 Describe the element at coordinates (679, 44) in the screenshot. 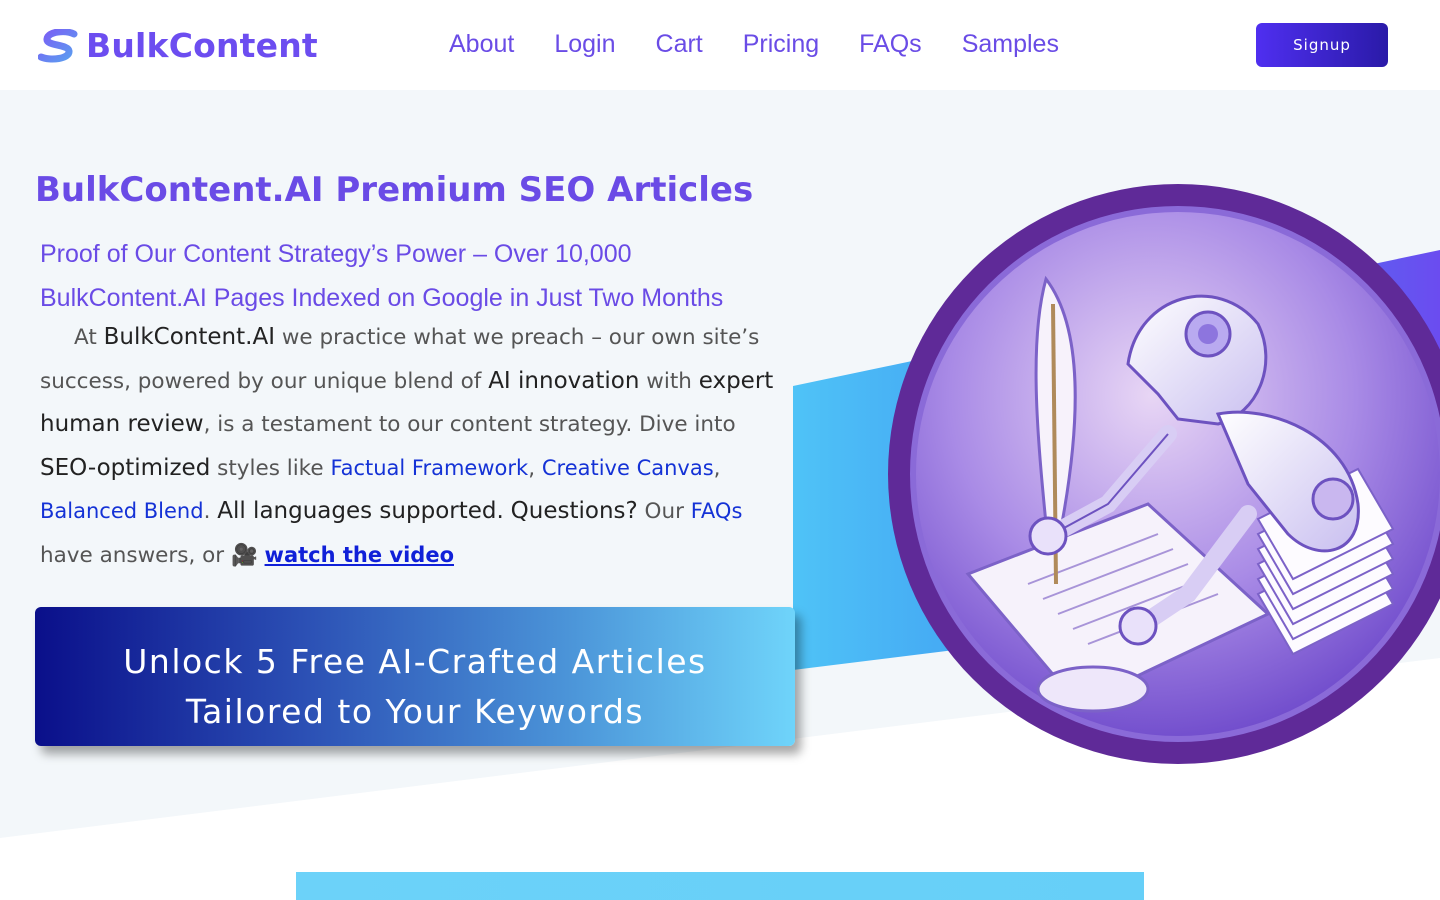

I see `nav-cart: Cart` at that location.